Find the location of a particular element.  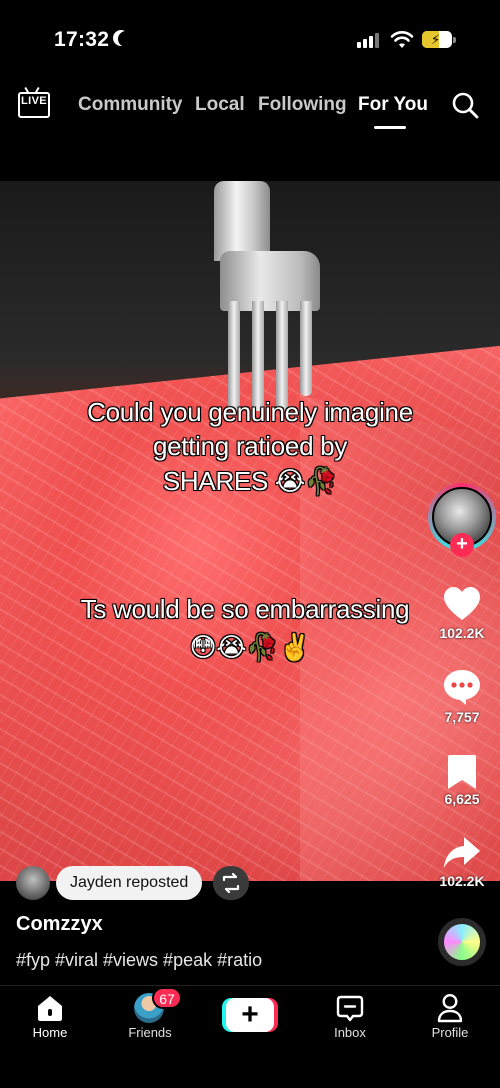

post-username: Comzzyx is located at coordinates (59, 924).